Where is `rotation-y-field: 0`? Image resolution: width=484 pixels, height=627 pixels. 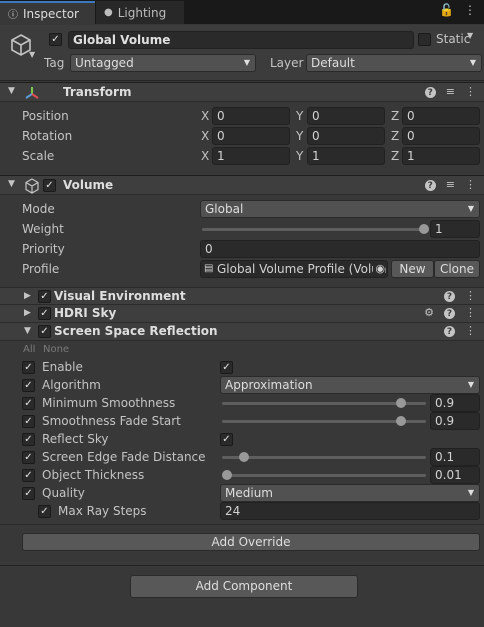 rotation-y-field: 0 is located at coordinates (346, 136).